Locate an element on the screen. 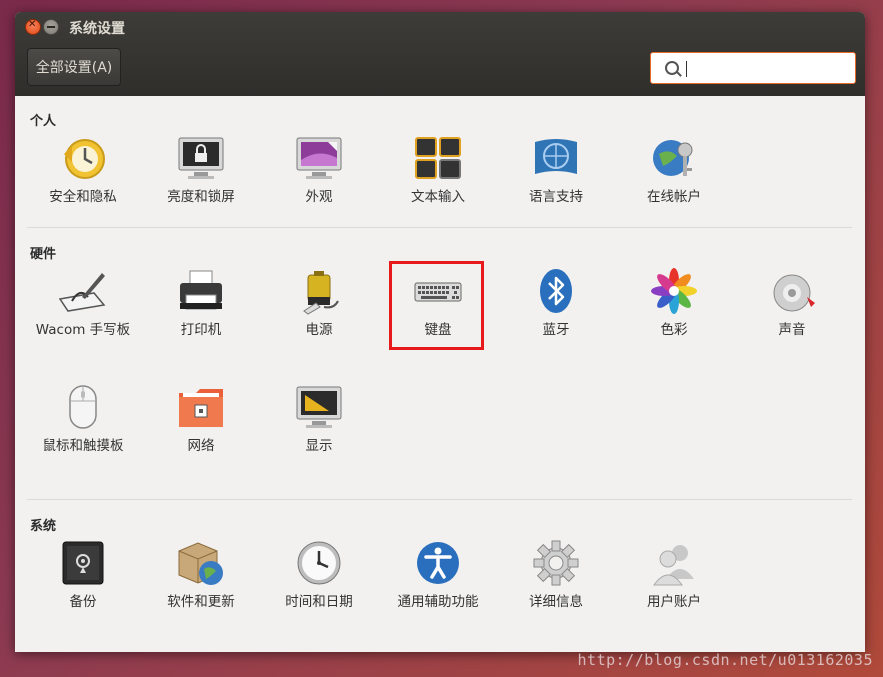 This screenshot has height=677, width=883. settings-item-network: 网络 is located at coordinates (201, 420).